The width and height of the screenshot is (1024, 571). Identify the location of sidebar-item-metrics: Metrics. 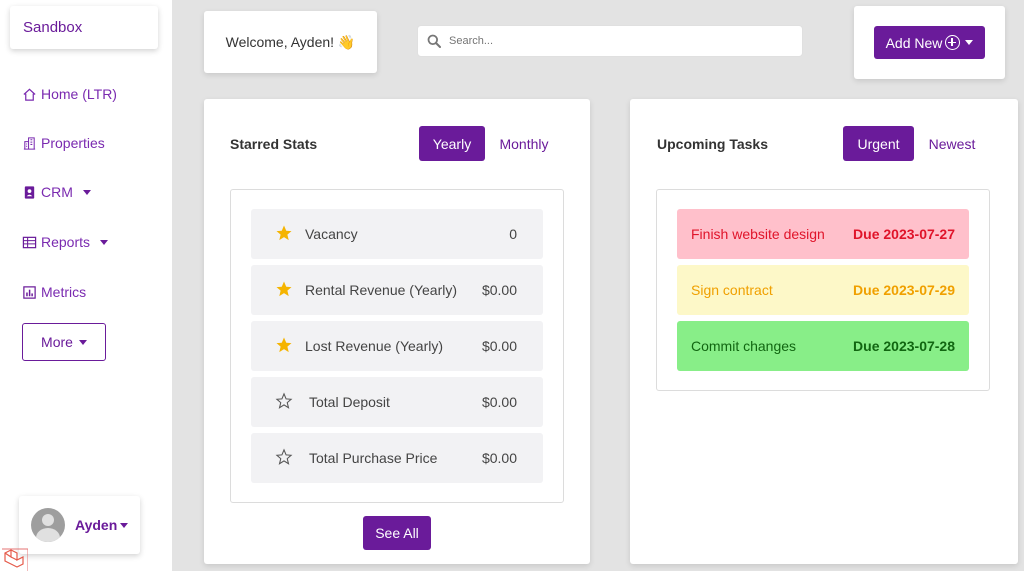
(54, 292).